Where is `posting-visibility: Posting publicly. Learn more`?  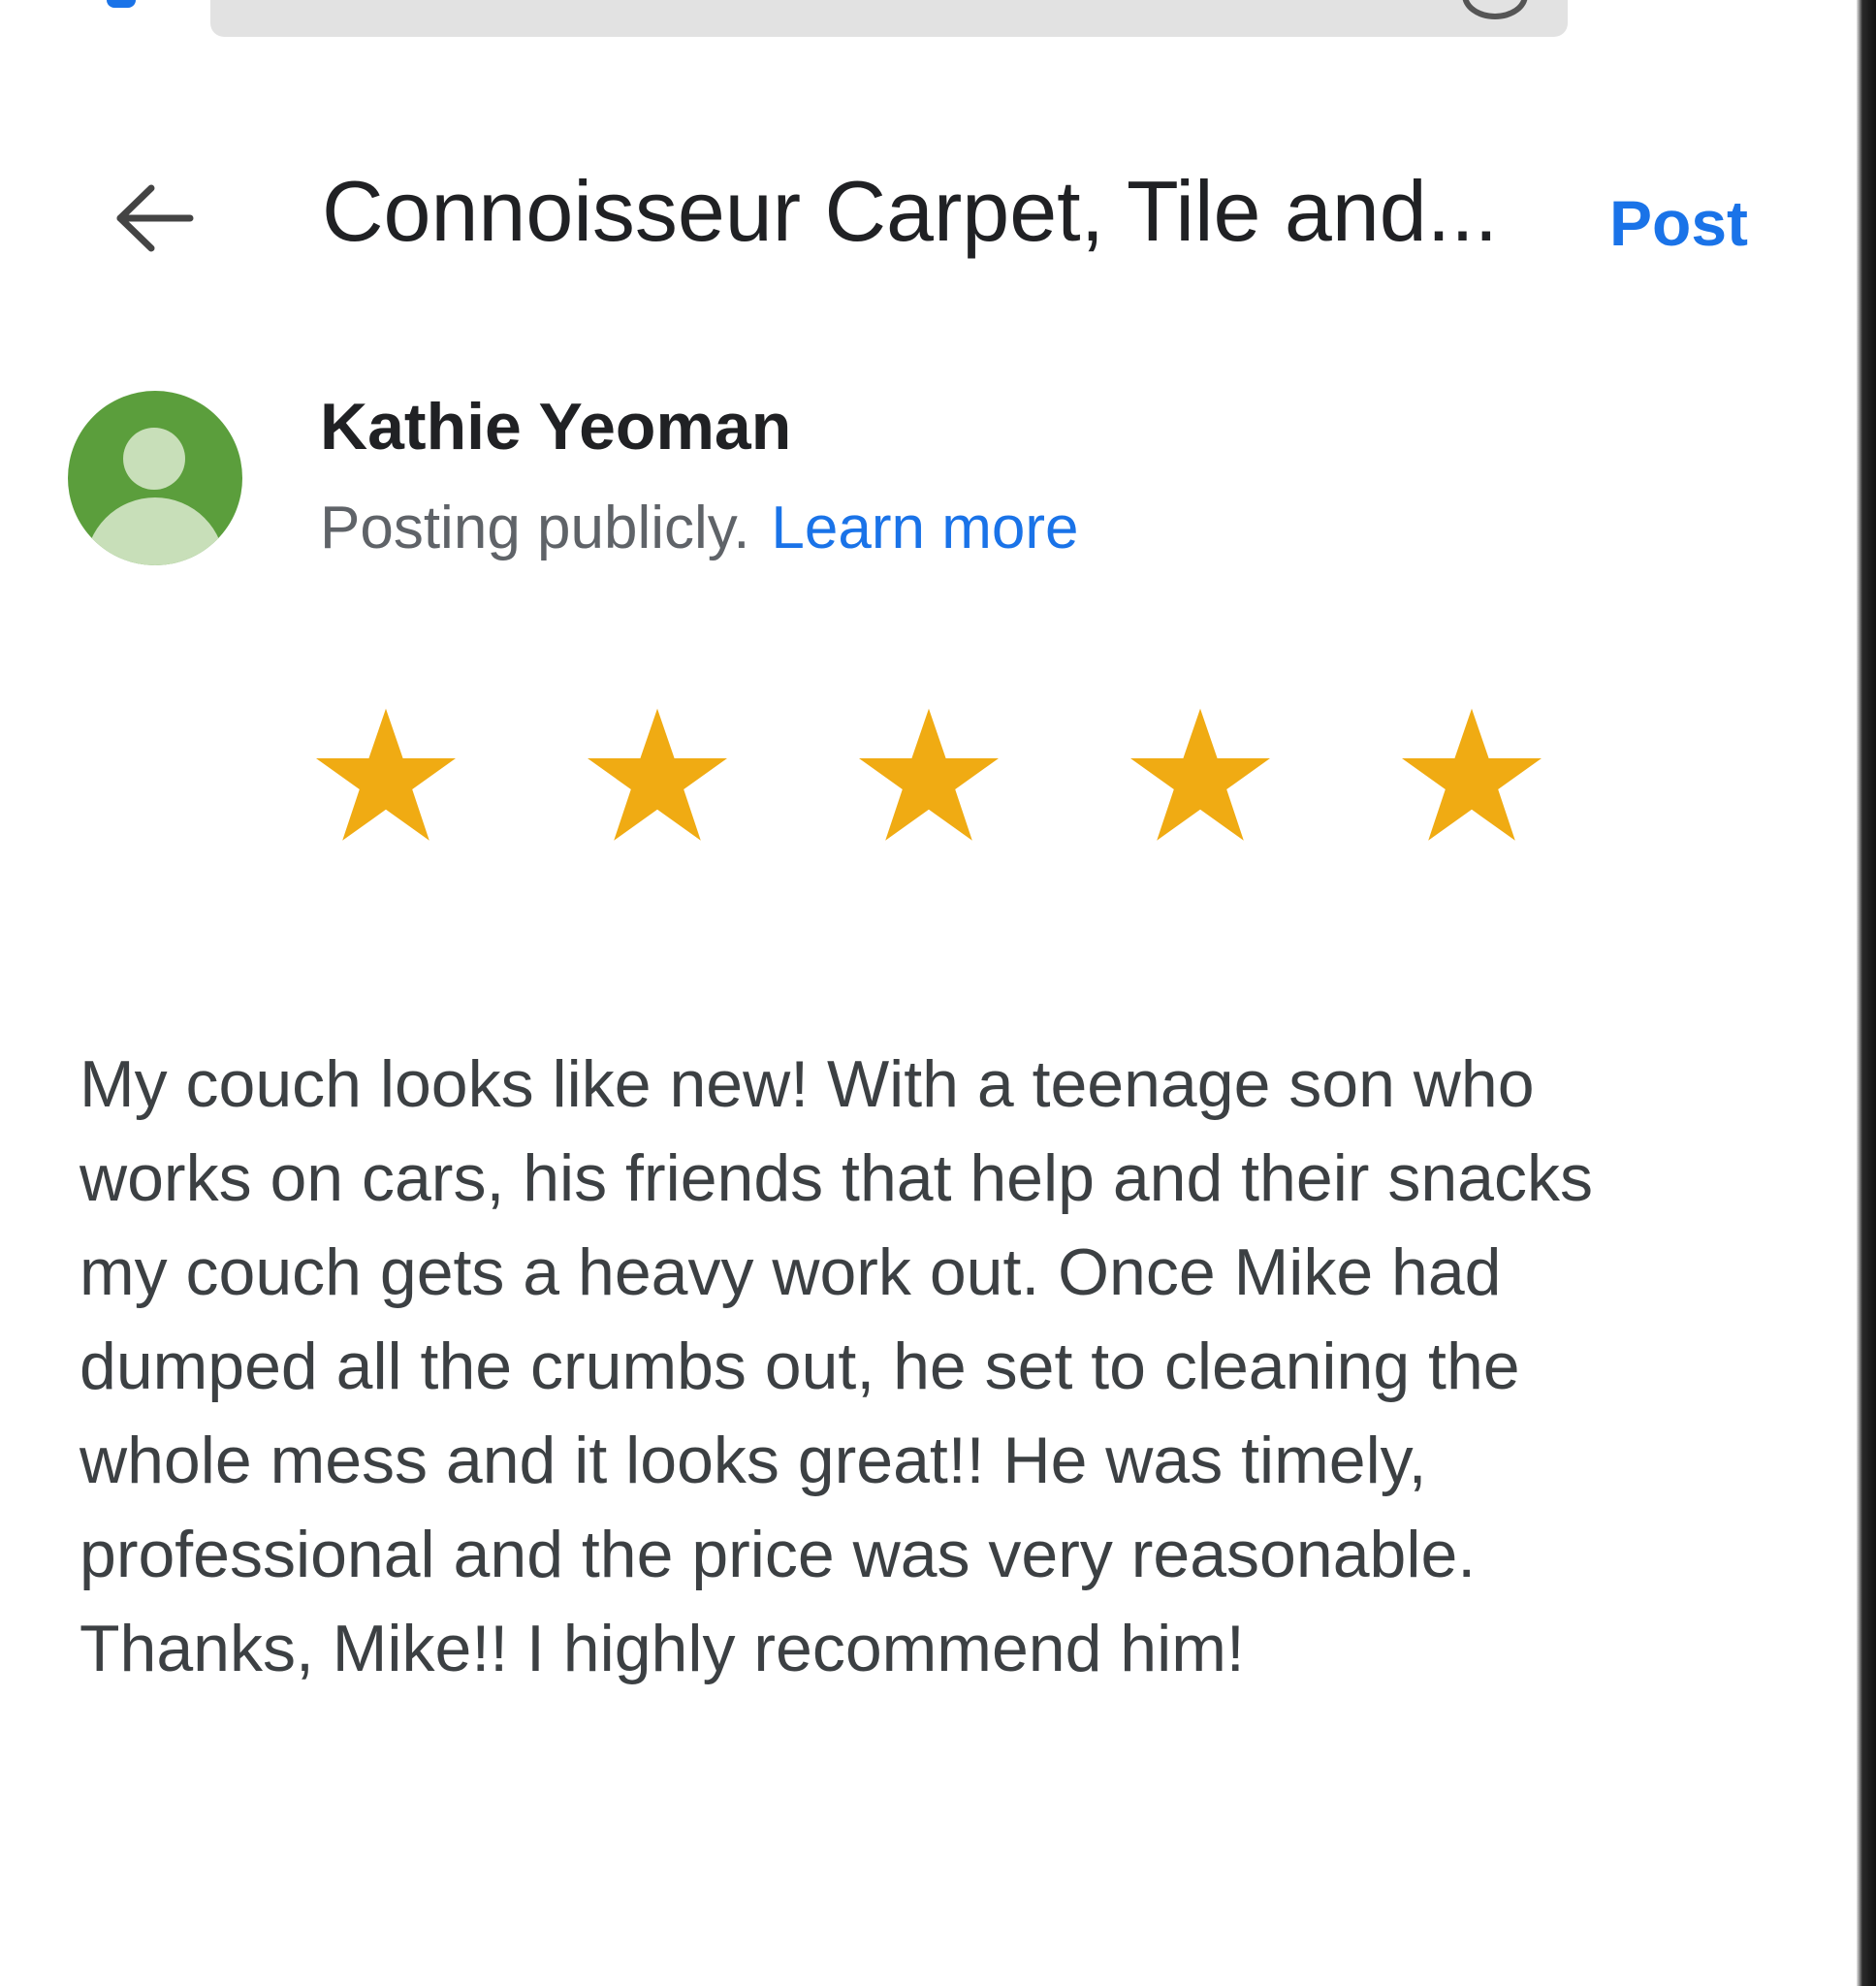
posting-visibility: Posting publicly. Learn more is located at coordinates (699, 528).